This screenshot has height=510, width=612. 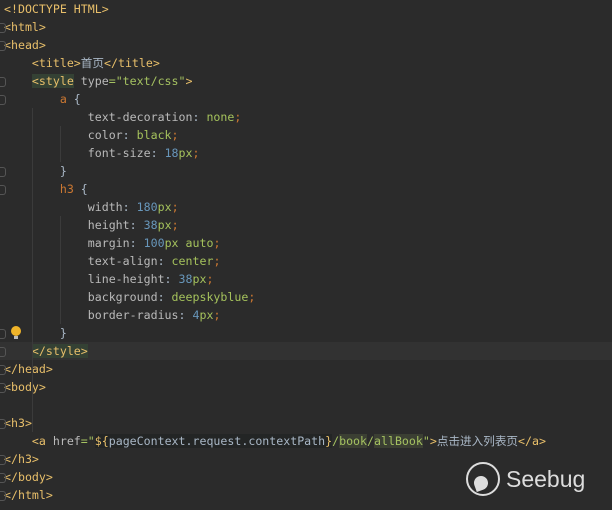 I want to click on code-line: text-align: center;, so click(x=306, y=261).